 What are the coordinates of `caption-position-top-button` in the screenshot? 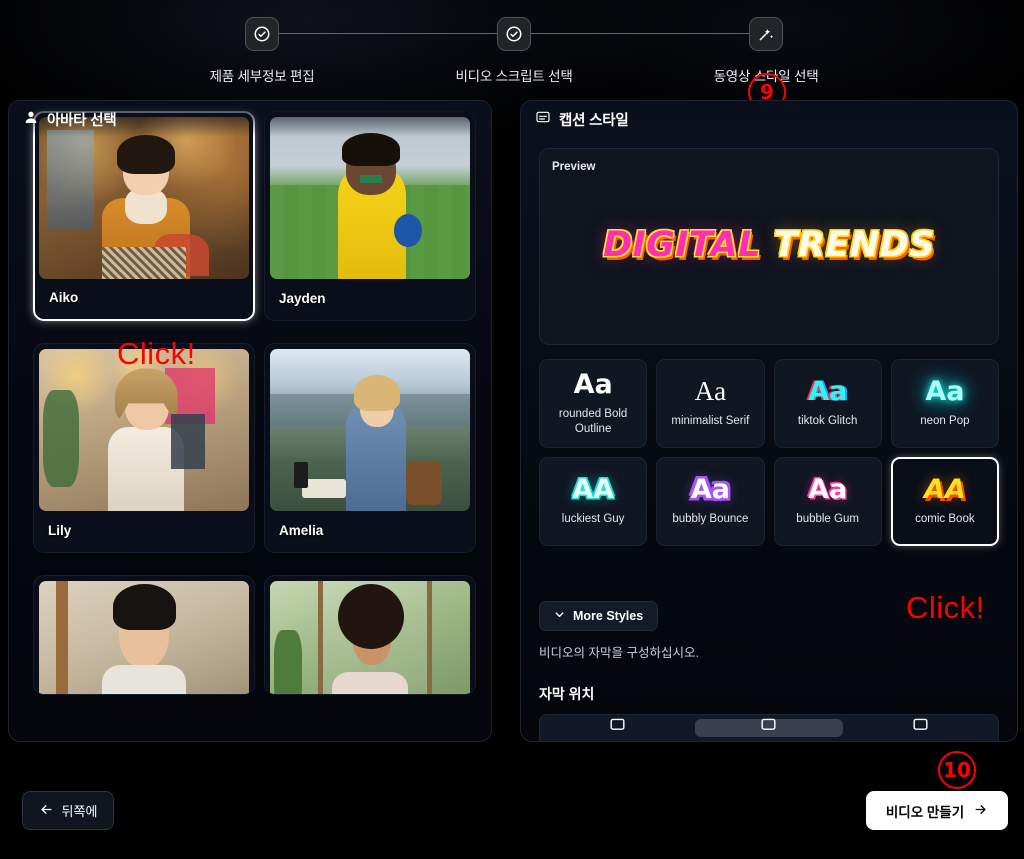 It's located at (617, 727).